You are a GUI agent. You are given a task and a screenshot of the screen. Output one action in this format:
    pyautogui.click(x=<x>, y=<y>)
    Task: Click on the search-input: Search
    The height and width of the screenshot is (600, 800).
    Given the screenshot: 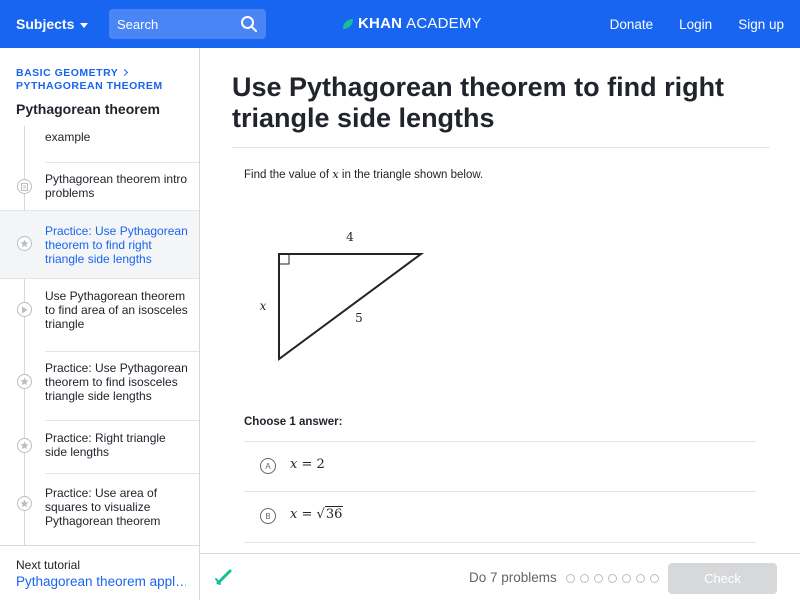 What is the action you would take?
    pyautogui.click(x=187, y=24)
    